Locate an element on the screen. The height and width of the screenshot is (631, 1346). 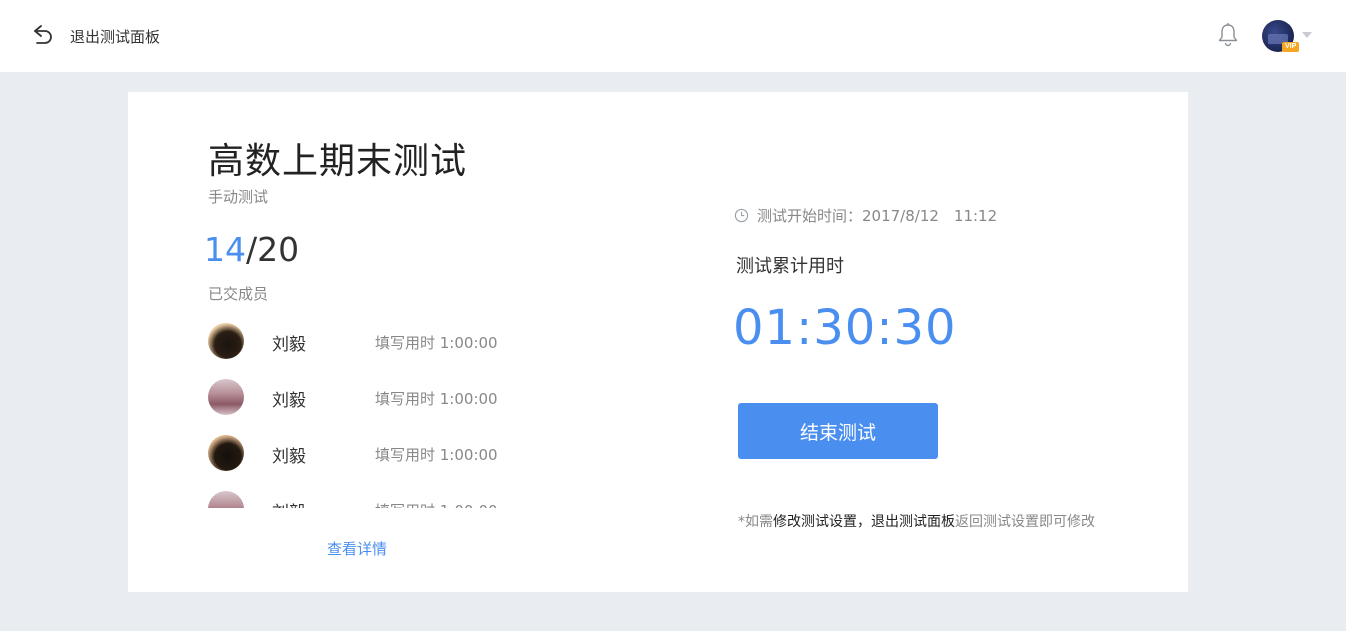
elapsed-timer: 01:30:30 is located at coordinates (845, 328).